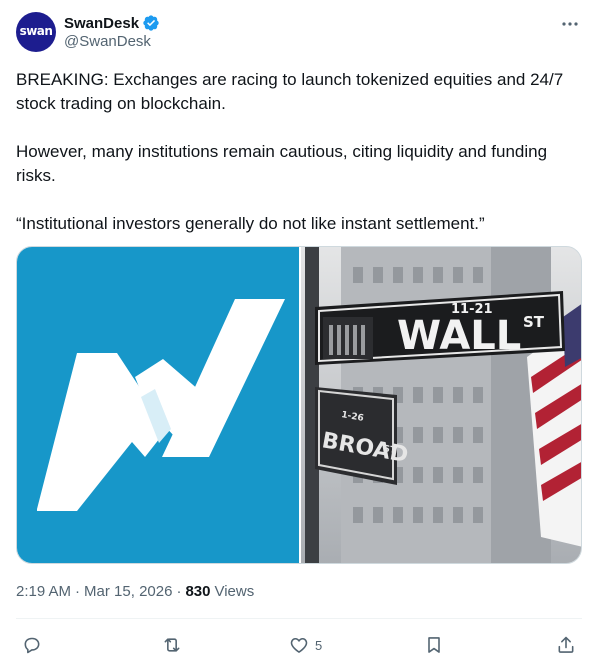 The image size is (598, 668). What do you see at coordinates (198, 591) in the screenshot?
I see `views-count: 830` at bounding box center [198, 591].